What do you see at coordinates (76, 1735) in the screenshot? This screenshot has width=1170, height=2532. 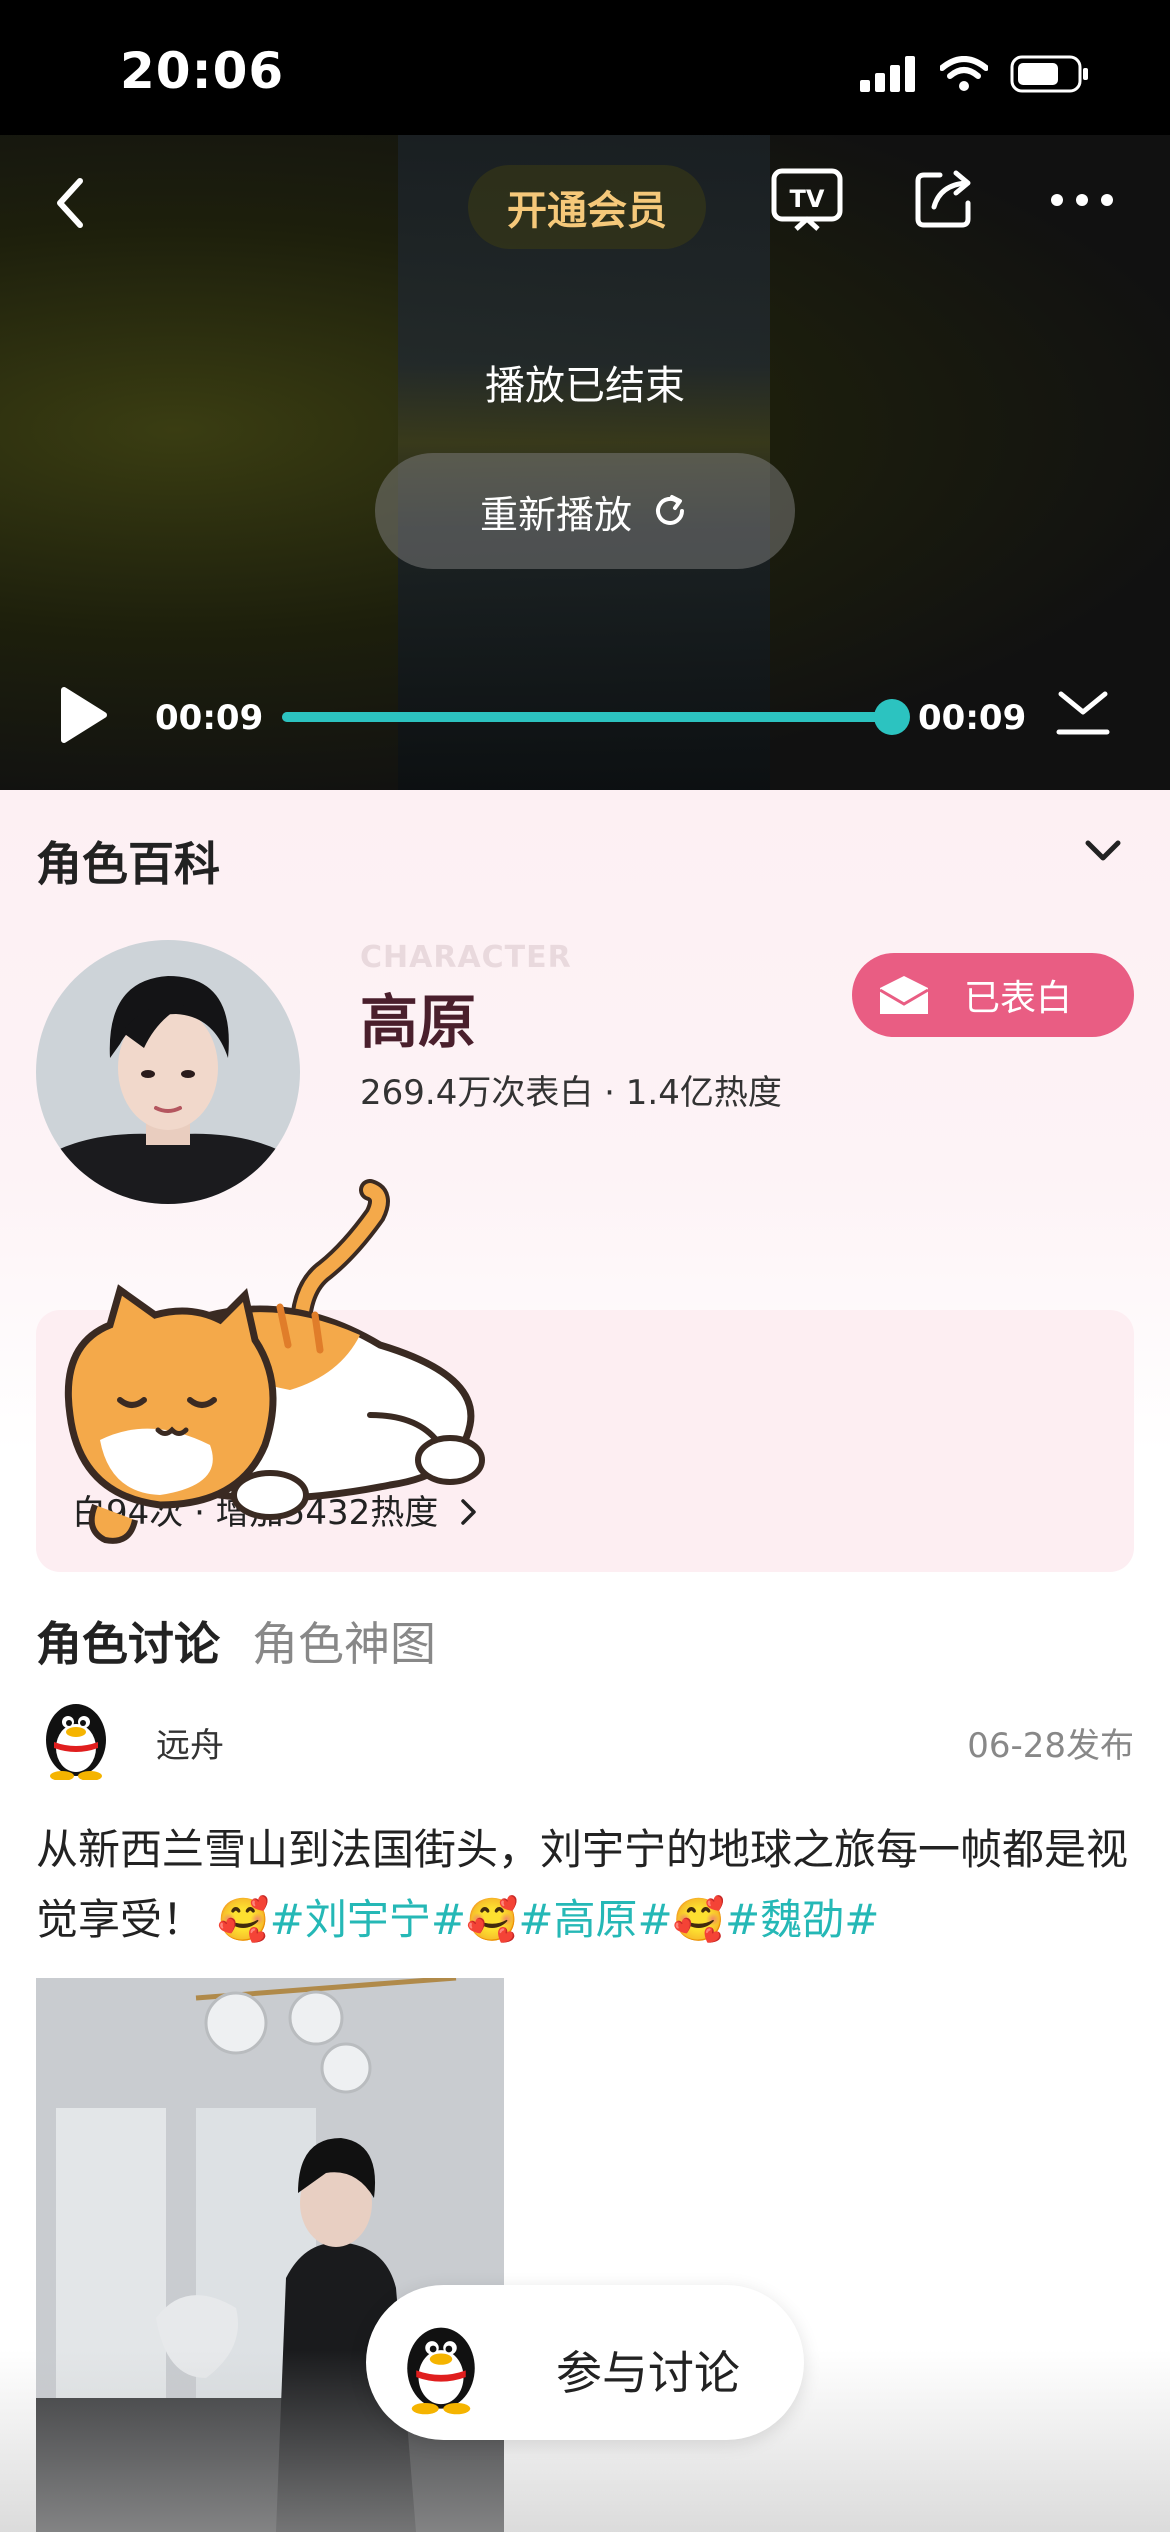 I see `qq-penguin-avatar` at bounding box center [76, 1735].